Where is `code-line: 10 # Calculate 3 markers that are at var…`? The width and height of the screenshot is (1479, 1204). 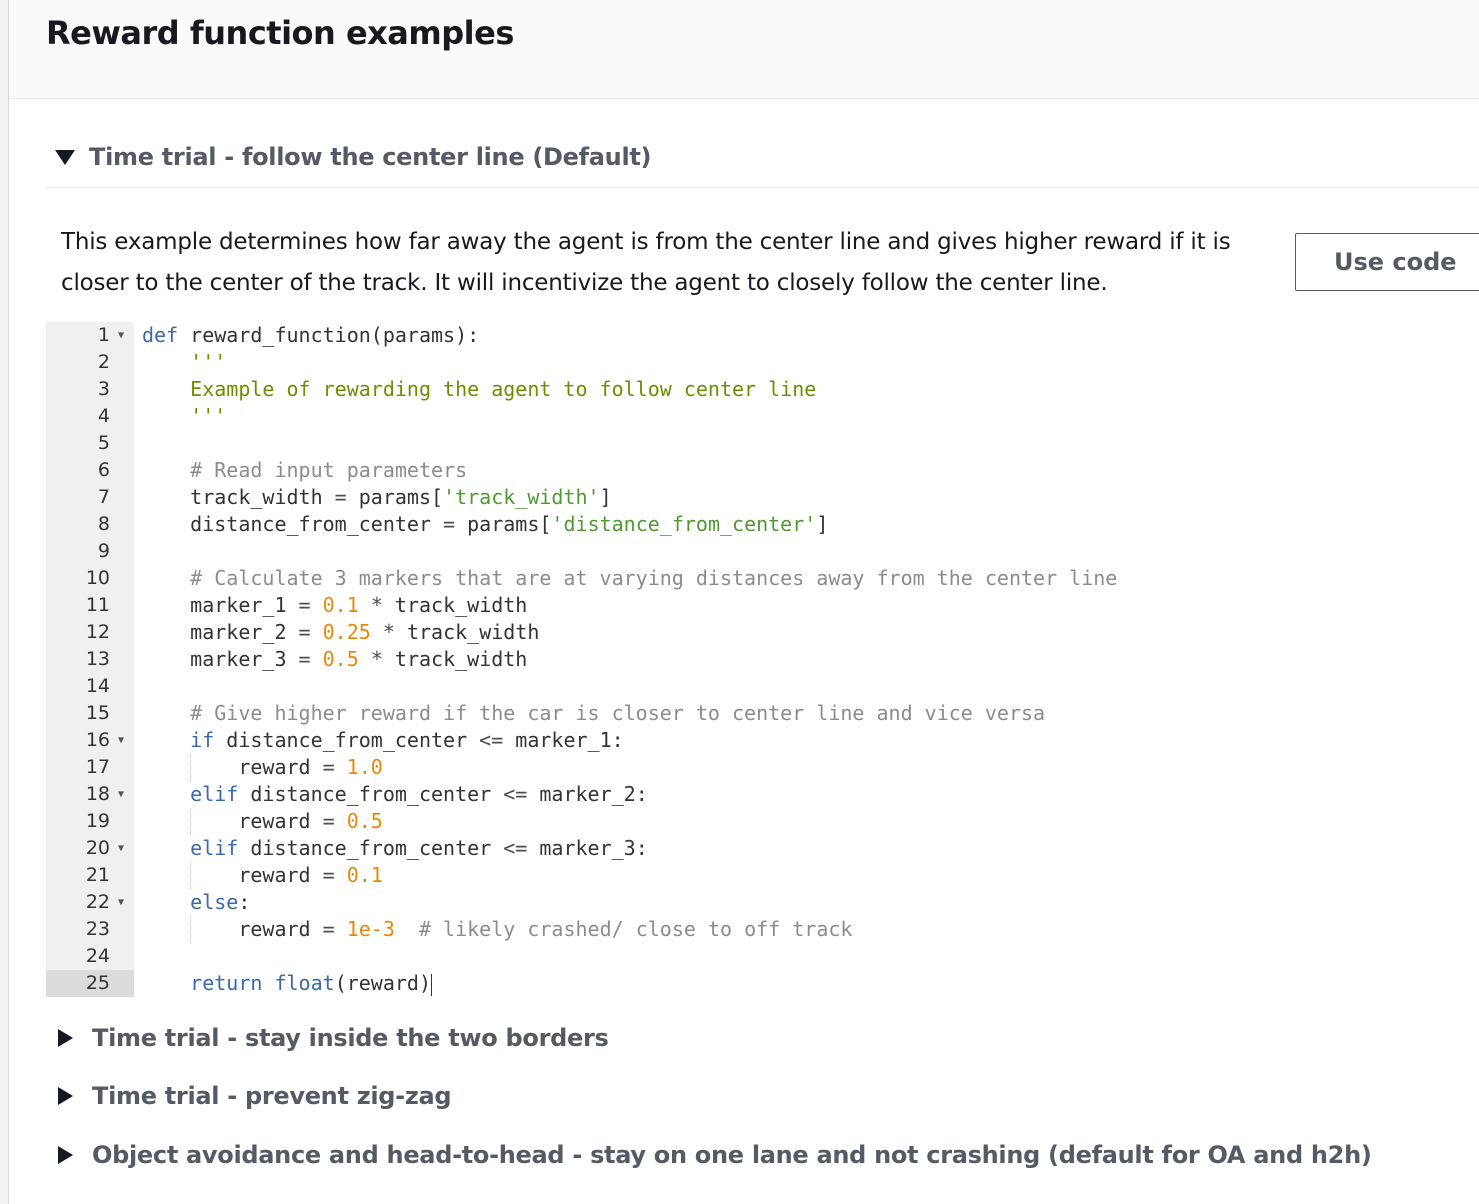 code-line: 10 # Calculate 3 markers that are at var… is located at coordinates (762, 578).